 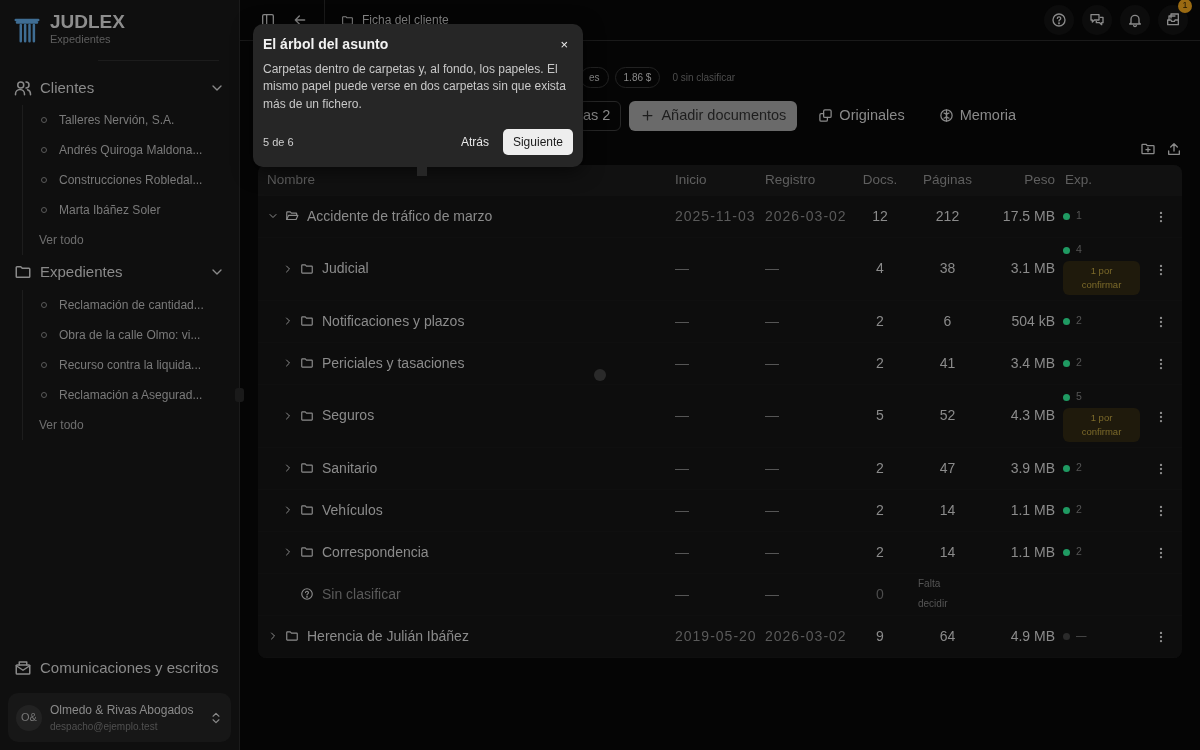 What do you see at coordinates (345, 269) in the screenshot?
I see `folder-name: Judicial` at bounding box center [345, 269].